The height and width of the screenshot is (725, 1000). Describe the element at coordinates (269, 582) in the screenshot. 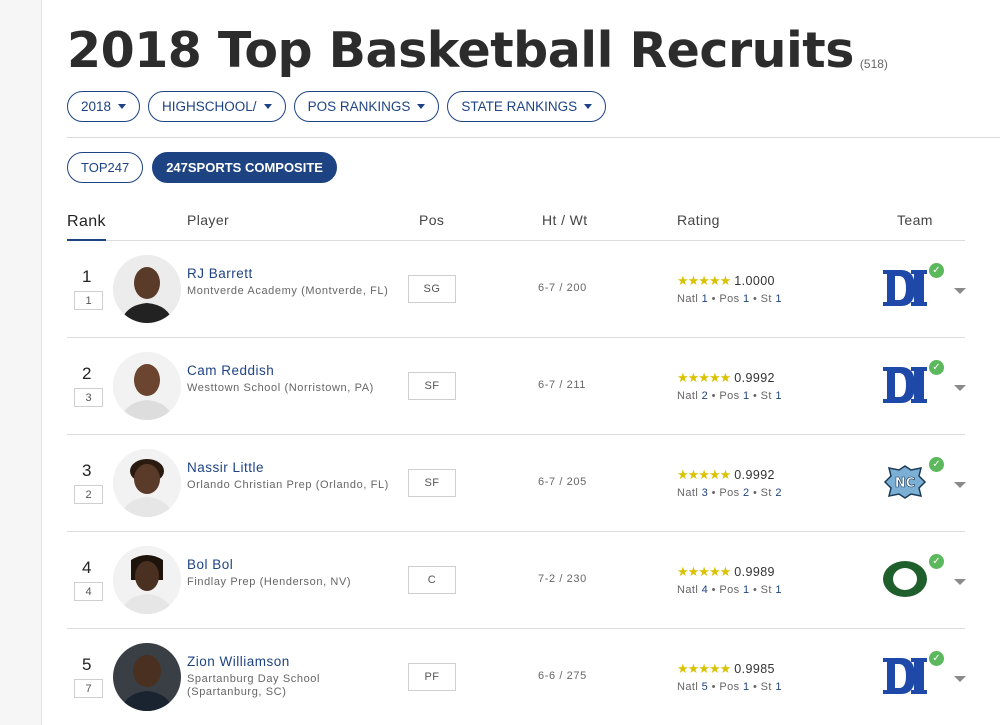

I see `player-school: Findlay Prep (Henderson, NV)` at that location.